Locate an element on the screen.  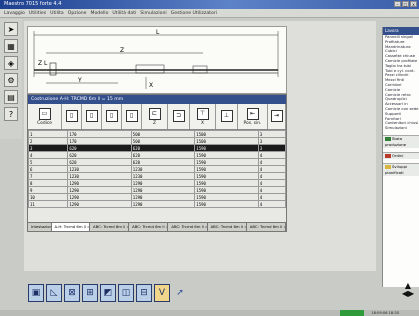
nav-arrows: ▲ ◀▶ is located at coordinates (408, 293).